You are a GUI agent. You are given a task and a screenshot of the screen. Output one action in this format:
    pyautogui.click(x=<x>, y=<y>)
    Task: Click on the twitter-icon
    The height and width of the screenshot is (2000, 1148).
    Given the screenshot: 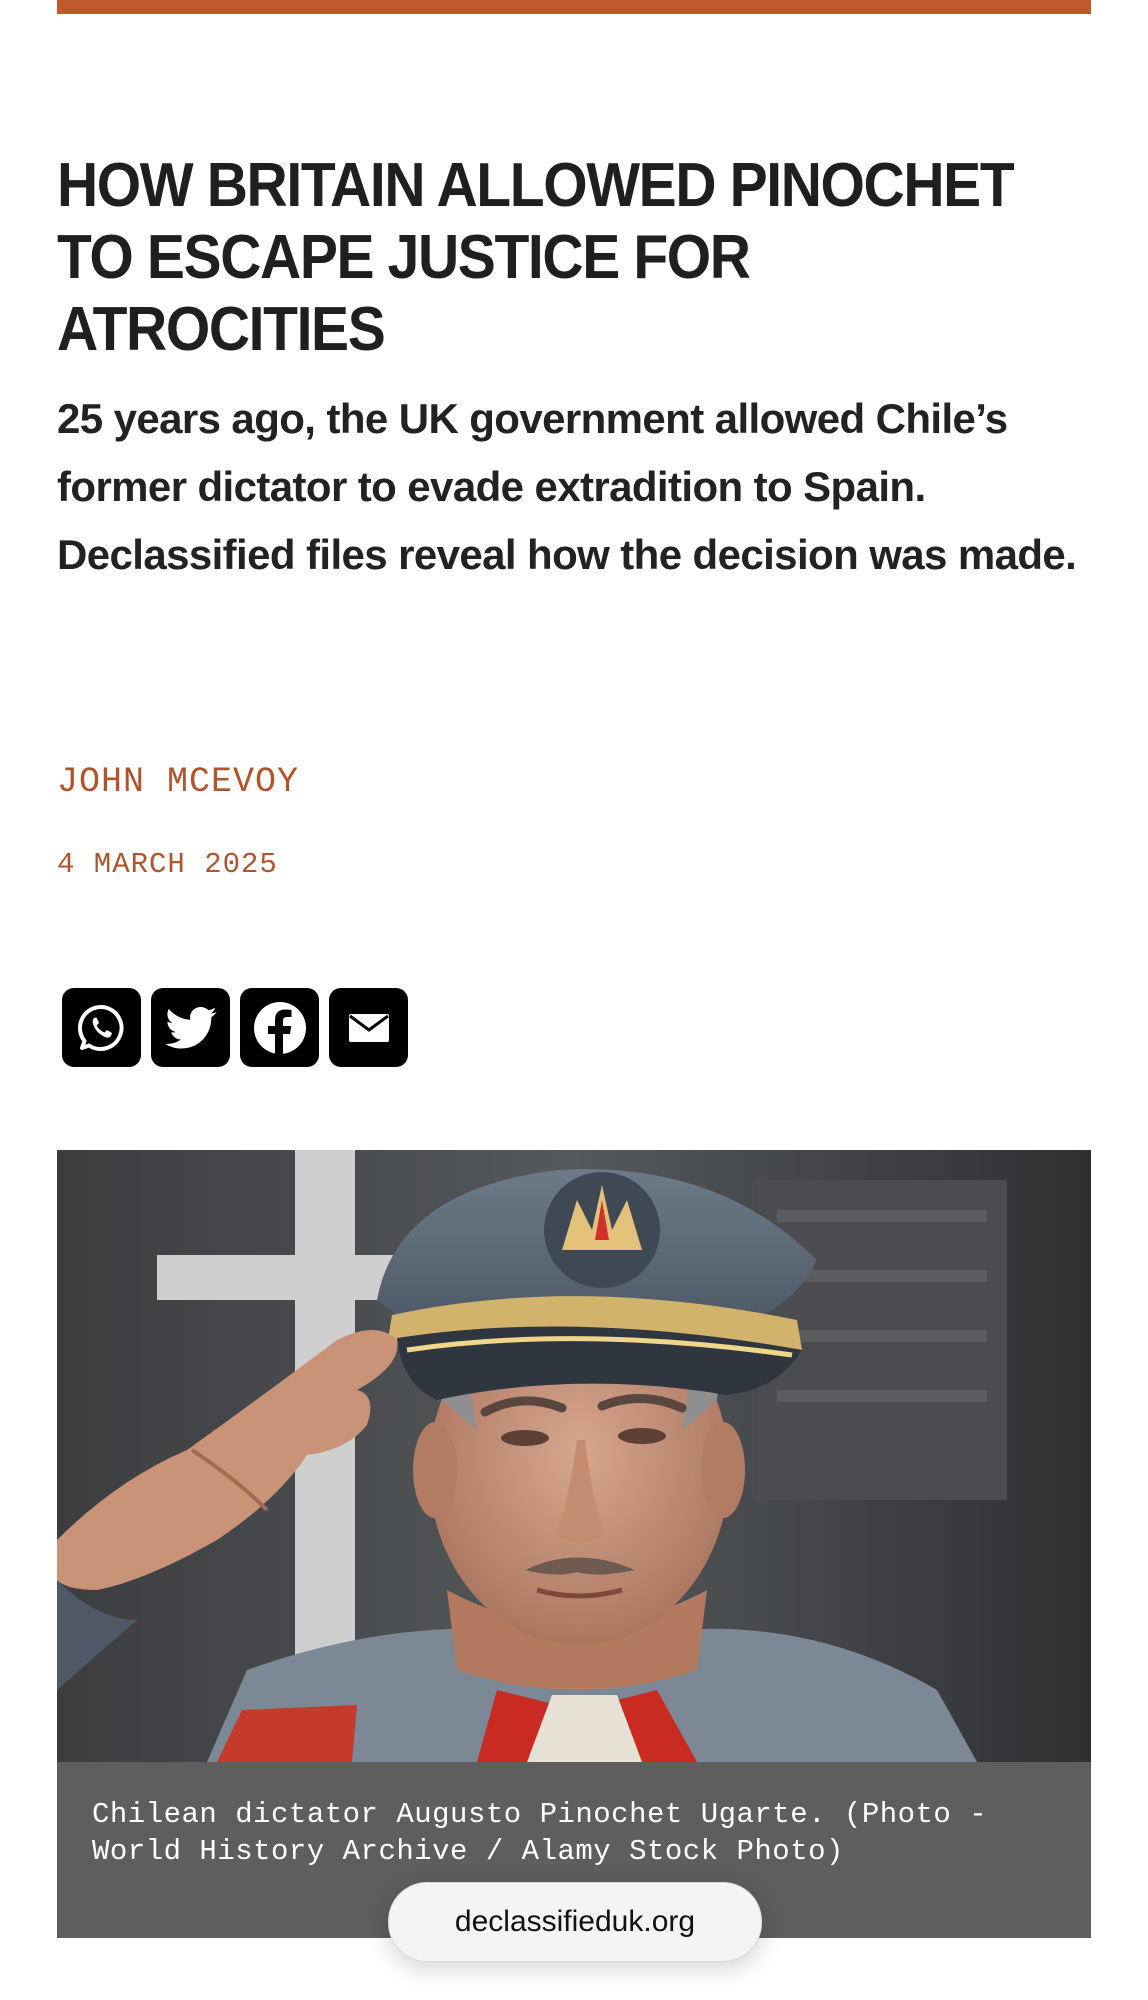 What is the action you would take?
    pyautogui.click(x=190, y=1027)
    